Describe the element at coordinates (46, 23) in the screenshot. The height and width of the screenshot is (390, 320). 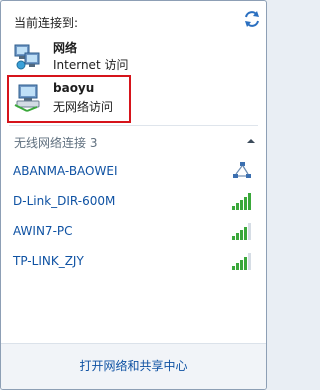
I see `current-connections-header: 当前连接到:` at that location.